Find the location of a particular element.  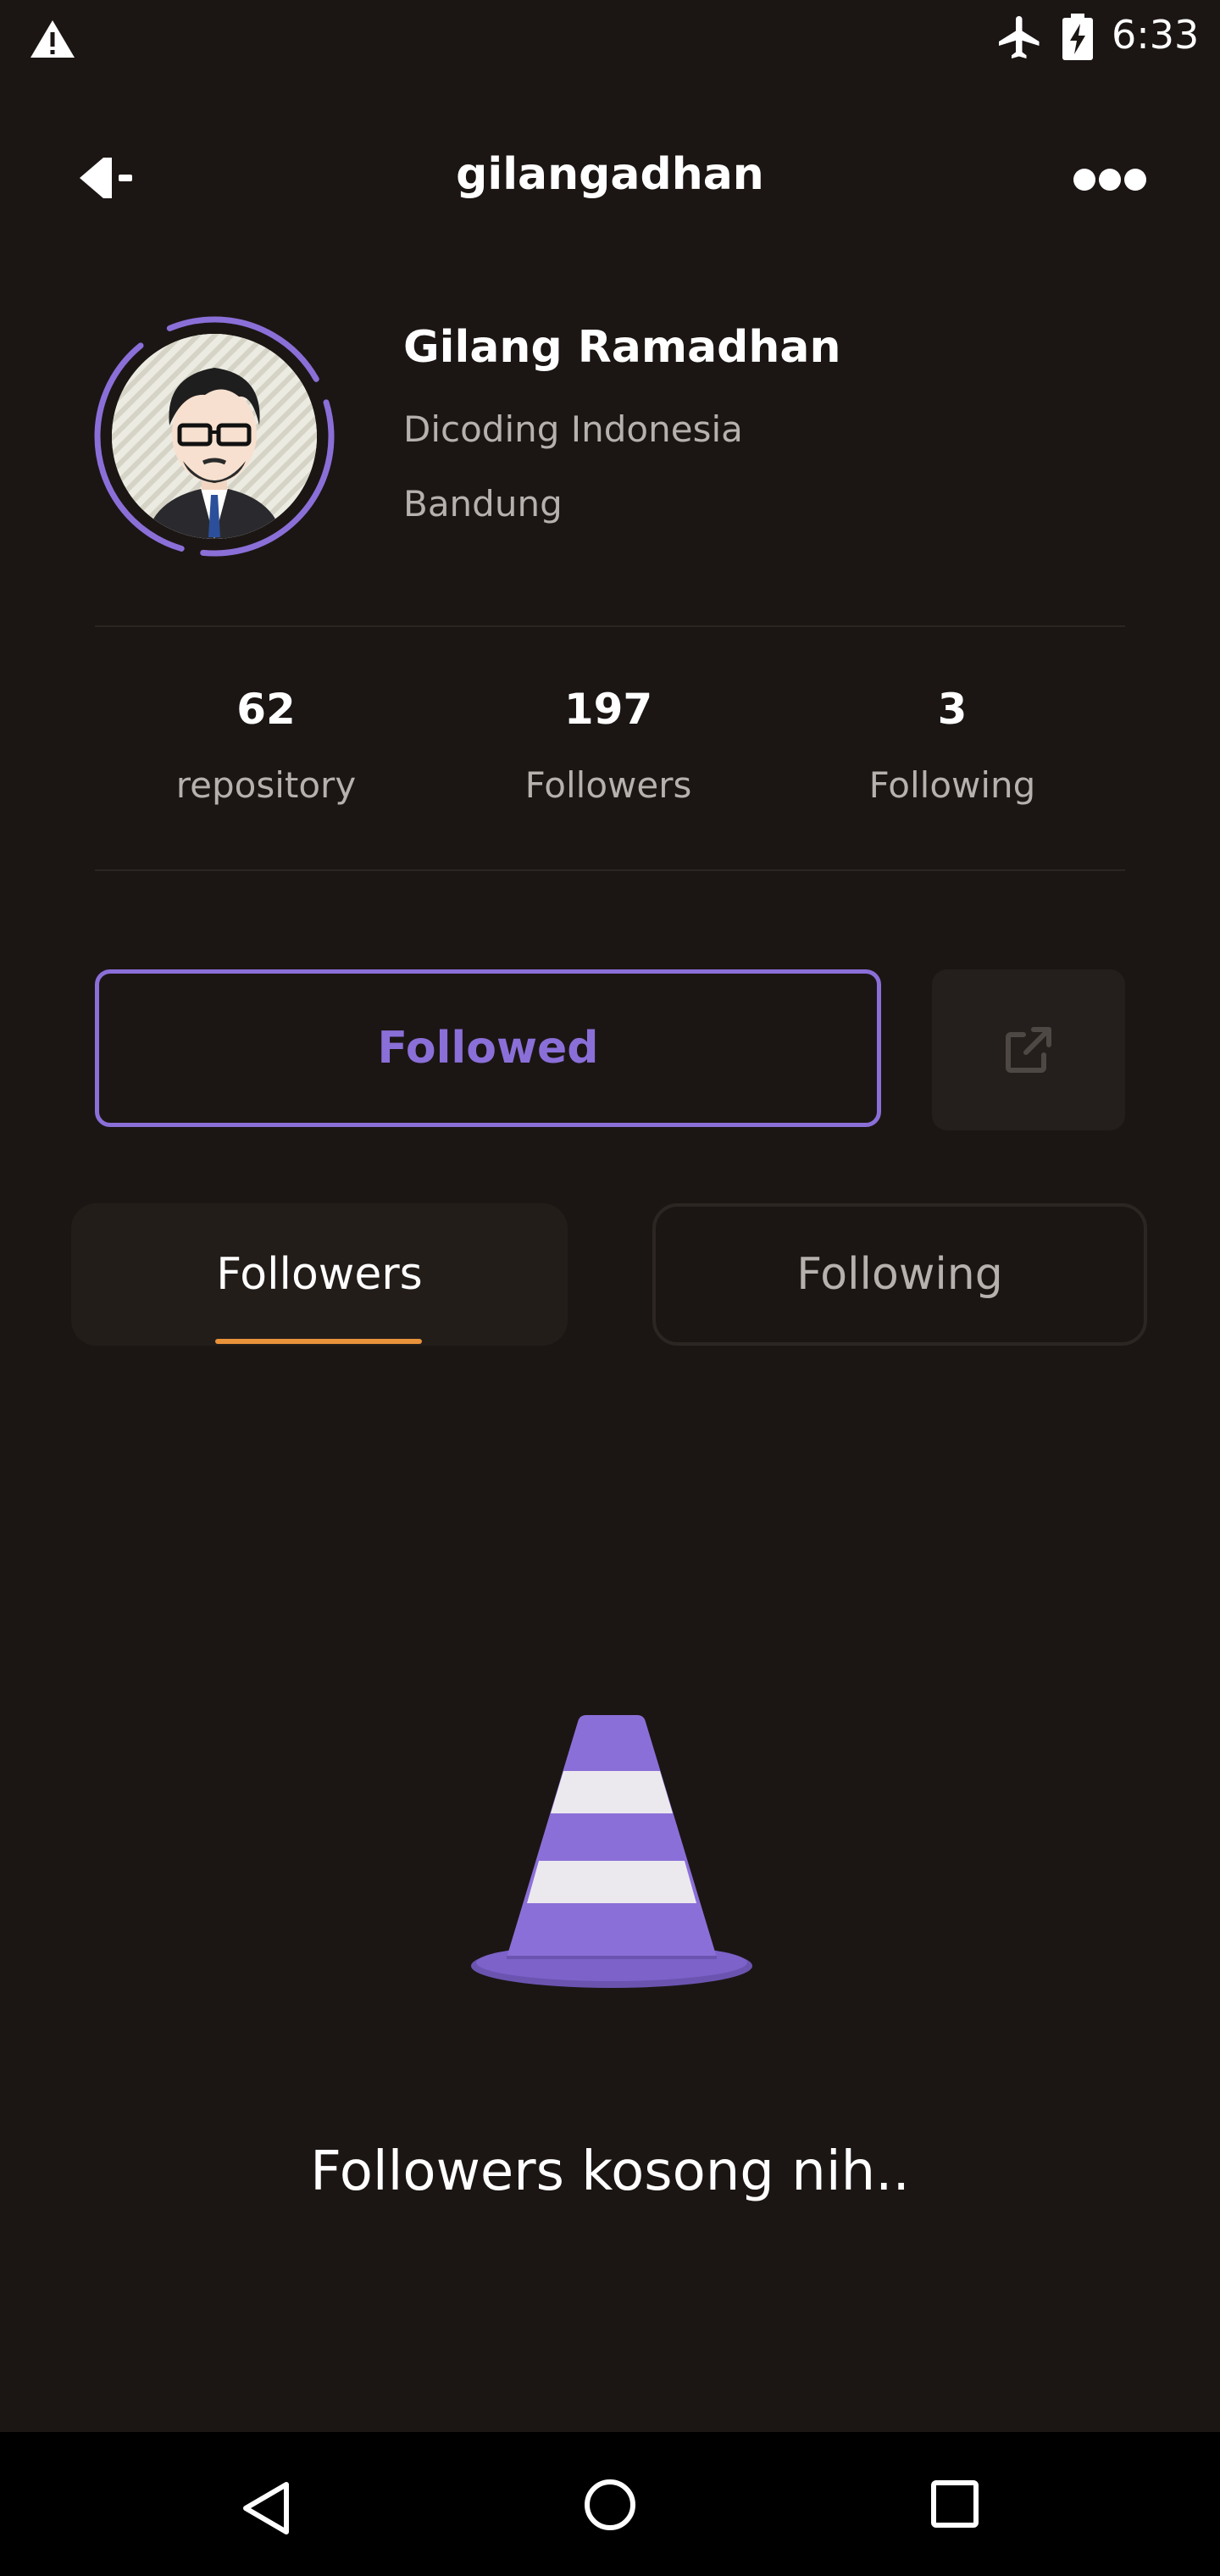

stat-repository-value: 62 is located at coordinates (266, 709).